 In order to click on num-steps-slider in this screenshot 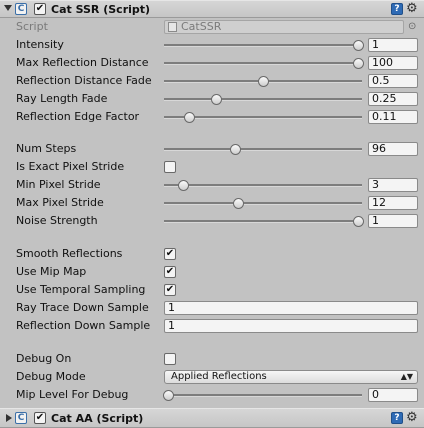, I will do `click(263, 149)`.